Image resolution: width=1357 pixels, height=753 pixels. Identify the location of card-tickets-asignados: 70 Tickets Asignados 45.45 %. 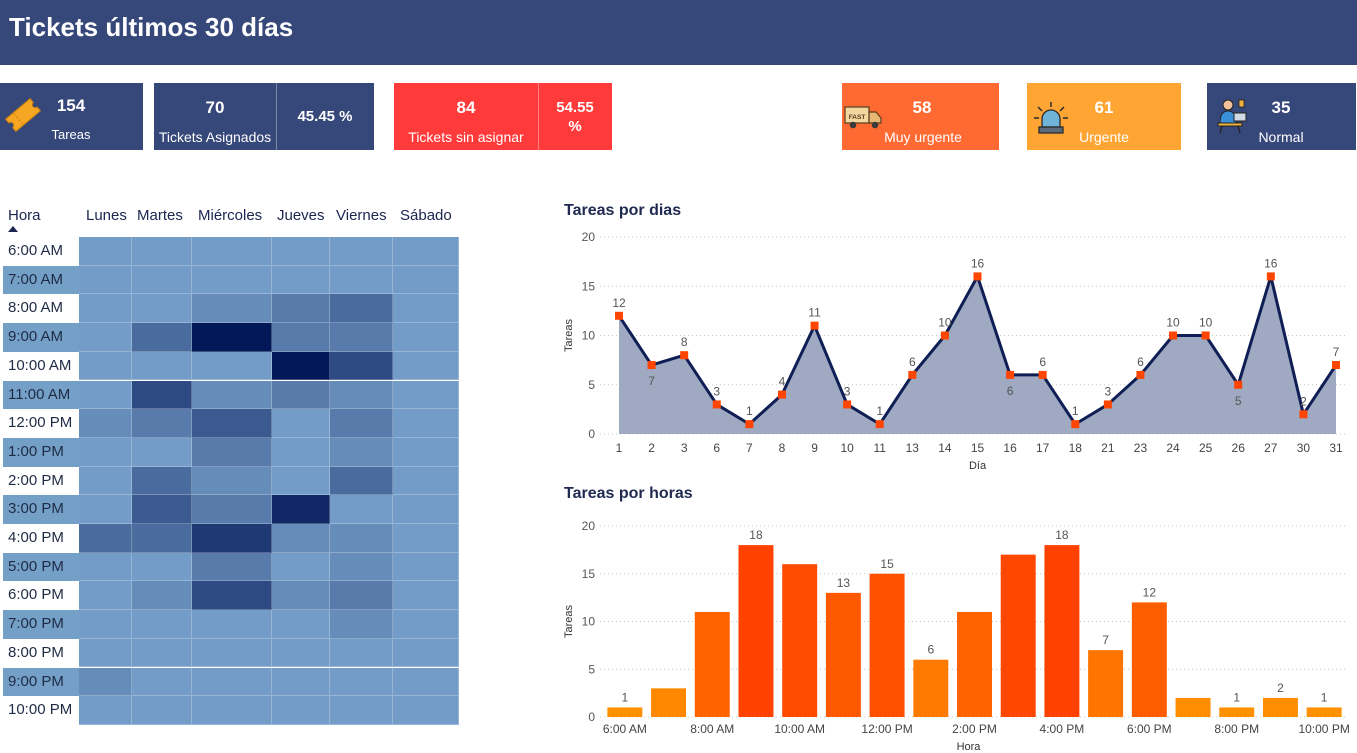
(264, 116).